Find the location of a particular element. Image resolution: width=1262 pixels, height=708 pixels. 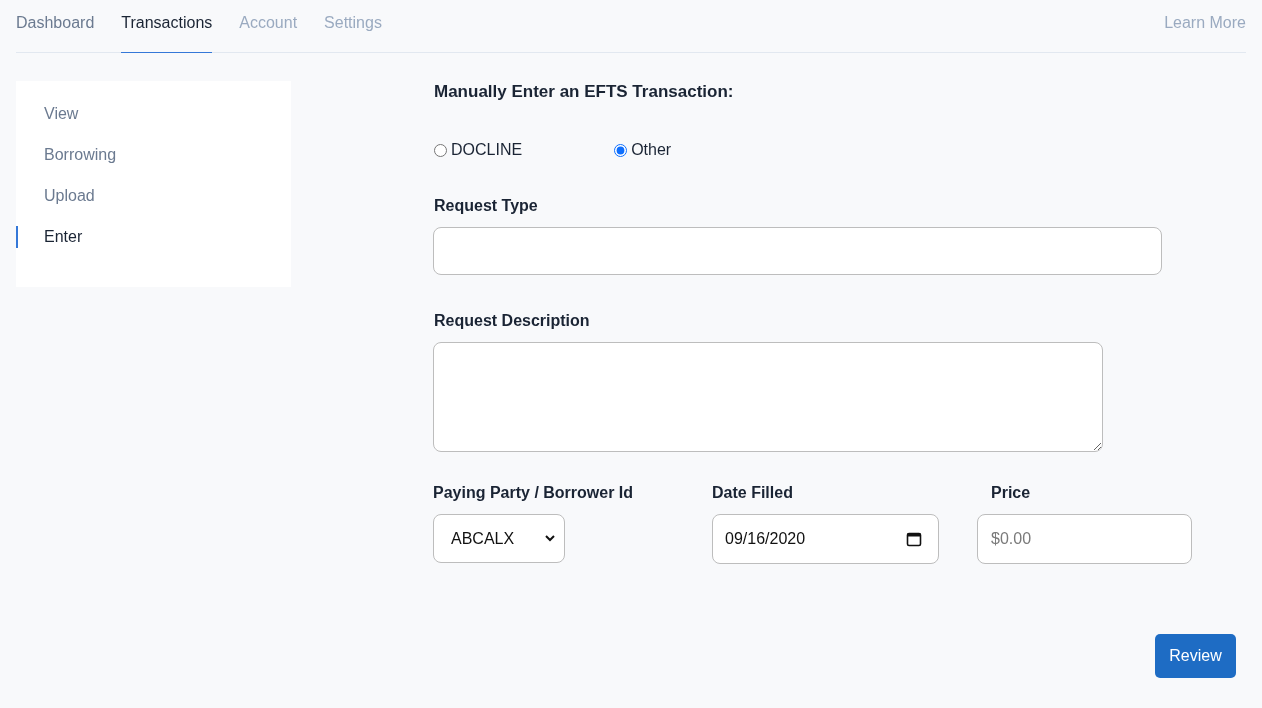

request-type-field is located at coordinates (797, 251).